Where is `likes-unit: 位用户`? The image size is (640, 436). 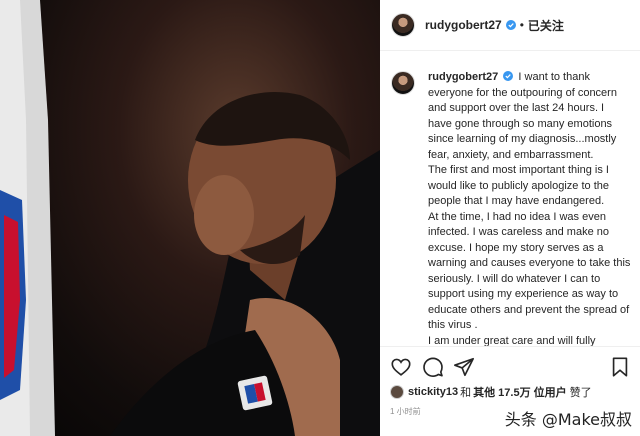
likes-unit: 位用户 is located at coordinates (550, 392).